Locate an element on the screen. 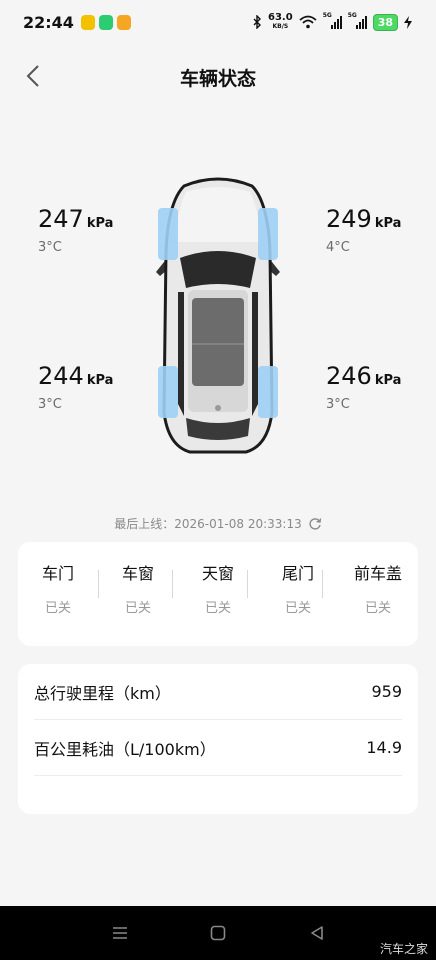  stat-row-mileage: 总行驶里程（km） 959 is located at coordinates (218, 692).